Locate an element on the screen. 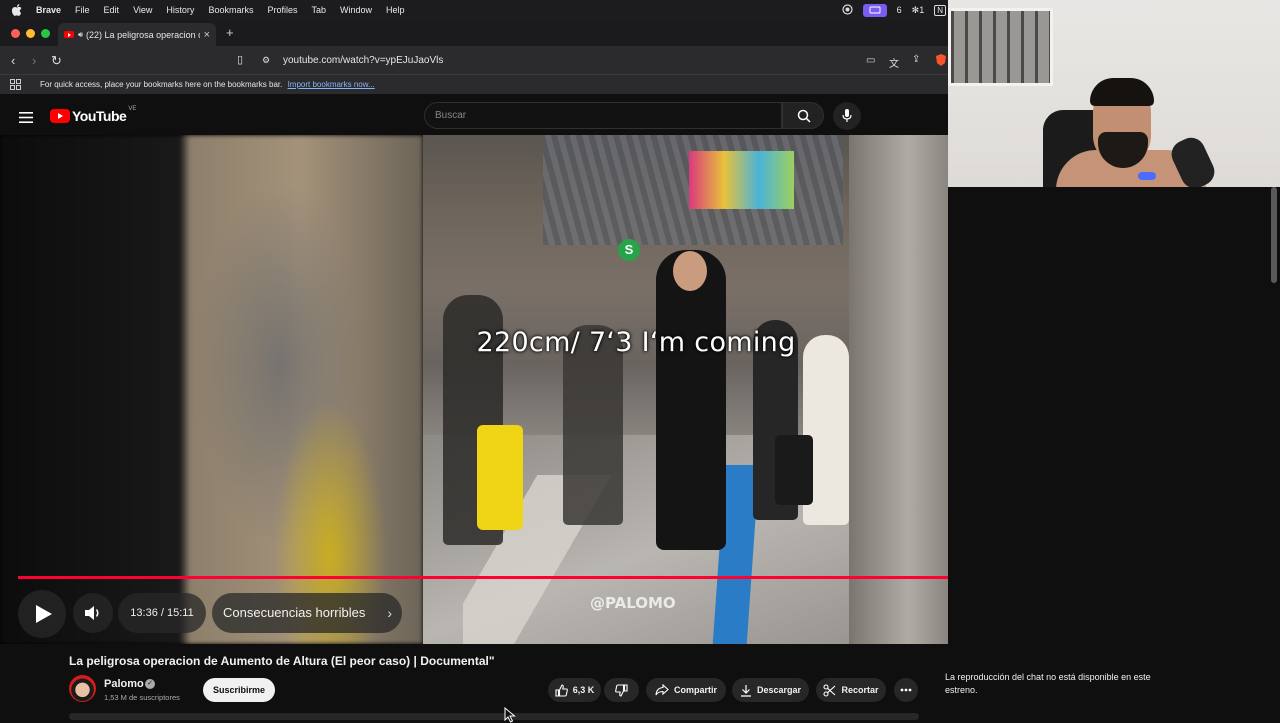  thumbs-down-icon is located at coordinates (621, 690).